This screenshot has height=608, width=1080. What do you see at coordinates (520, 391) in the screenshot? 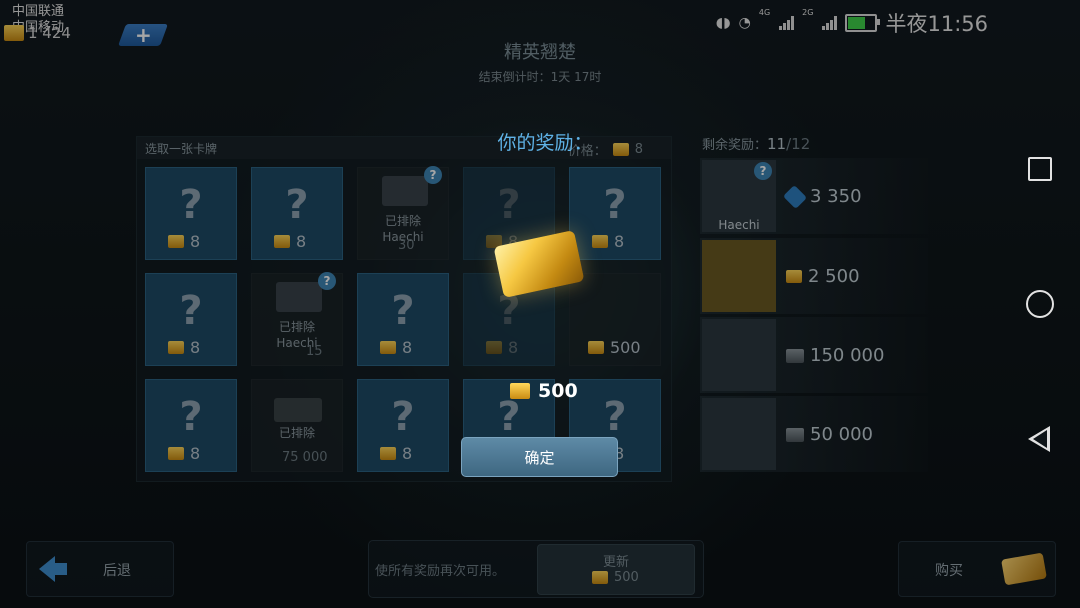
I see `gold-bar-icon` at bounding box center [520, 391].